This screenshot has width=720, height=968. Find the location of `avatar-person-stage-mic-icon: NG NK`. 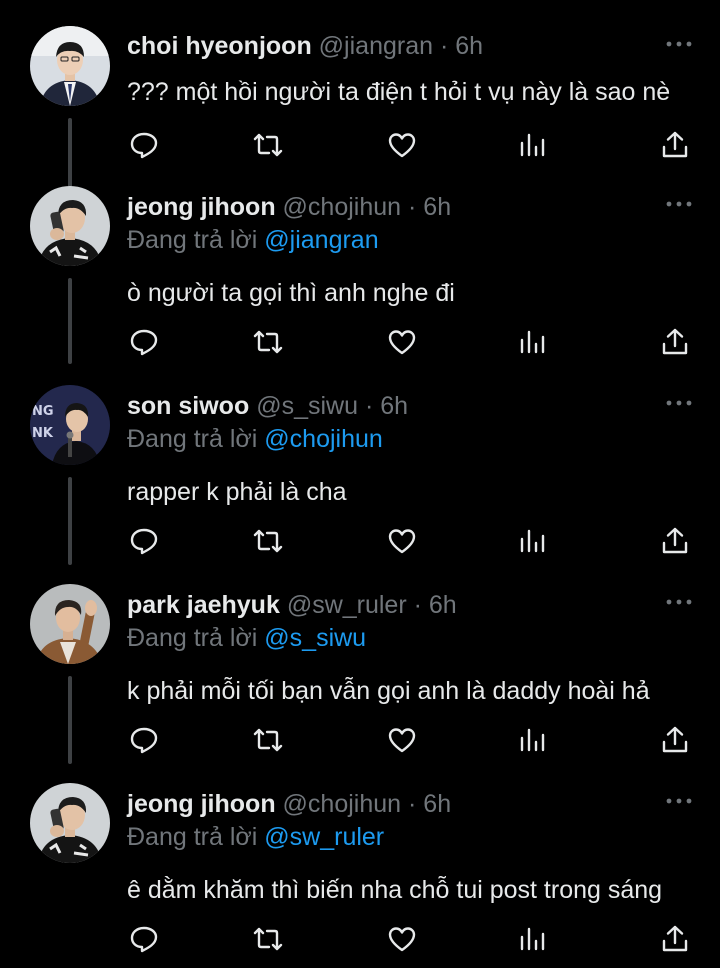

avatar-person-stage-mic-icon: NG NK is located at coordinates (70, 425).